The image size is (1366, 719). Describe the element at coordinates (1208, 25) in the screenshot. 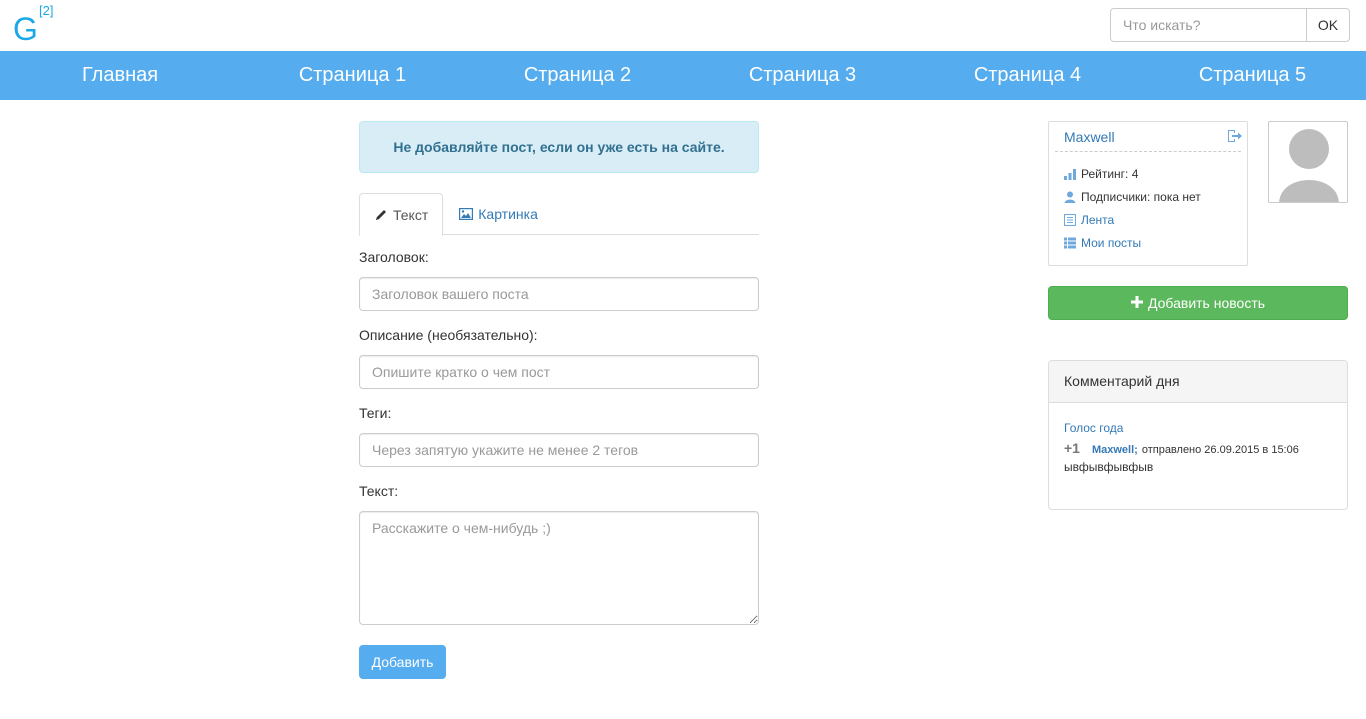

I see `search-input` at that location.